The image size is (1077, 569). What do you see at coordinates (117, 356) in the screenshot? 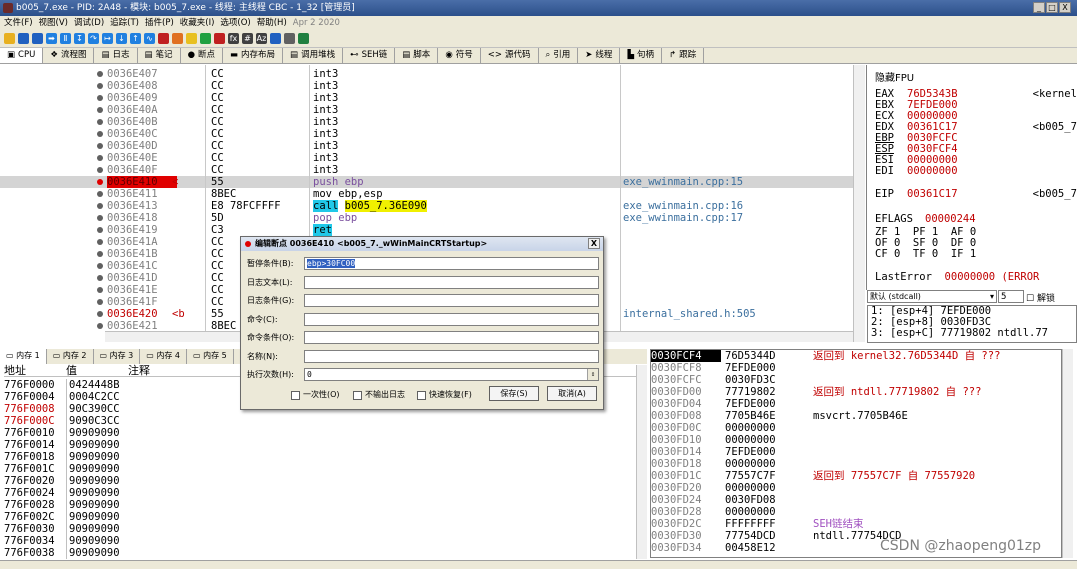
I see `tab-memory-3: ▭ 内存 3` at bounding box center [117, 356].